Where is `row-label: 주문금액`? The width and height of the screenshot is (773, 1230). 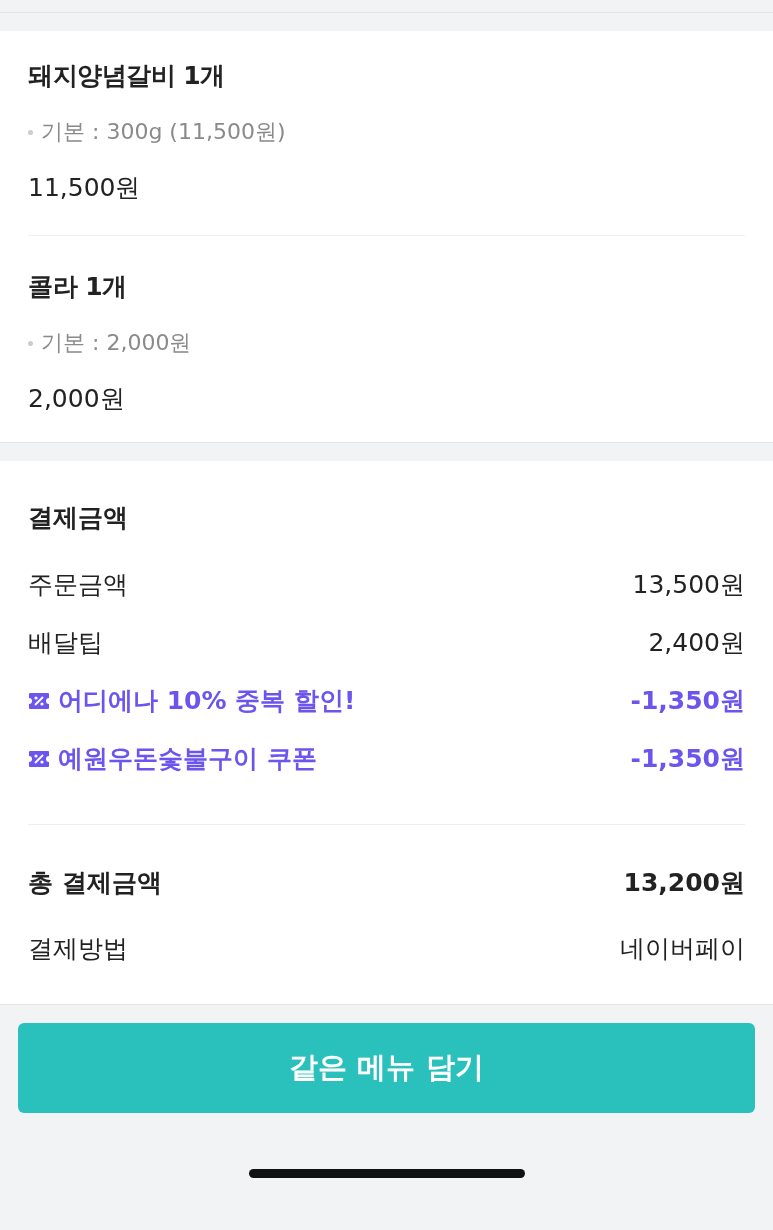
row-label: 주문금액 is located at coordinates (78, 585).